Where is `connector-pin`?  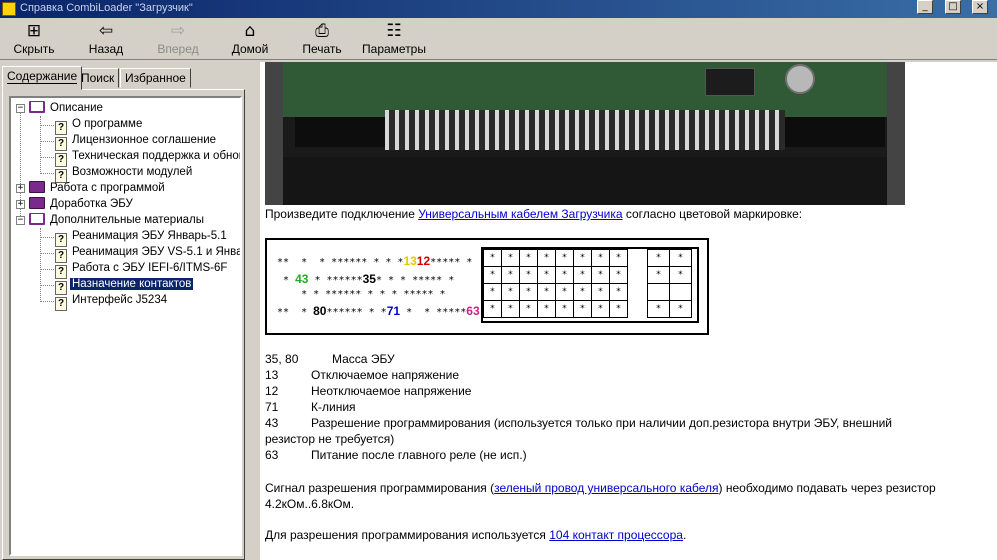
connector-pin is located at coordinates (680, 292).